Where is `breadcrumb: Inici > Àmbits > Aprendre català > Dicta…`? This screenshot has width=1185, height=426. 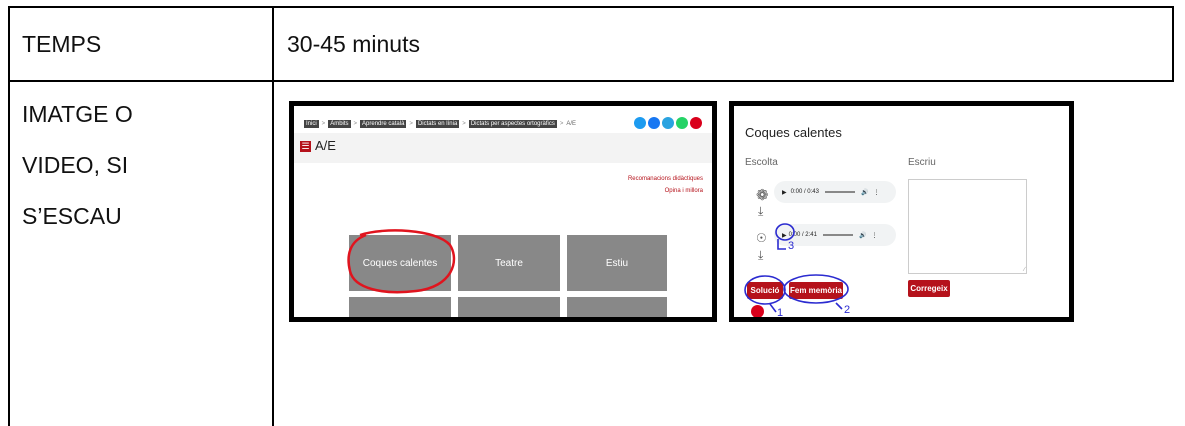
breadcrumb: Inici > Àmbits > Aprendre català > Dicta… is located at coordinates (440, 124).